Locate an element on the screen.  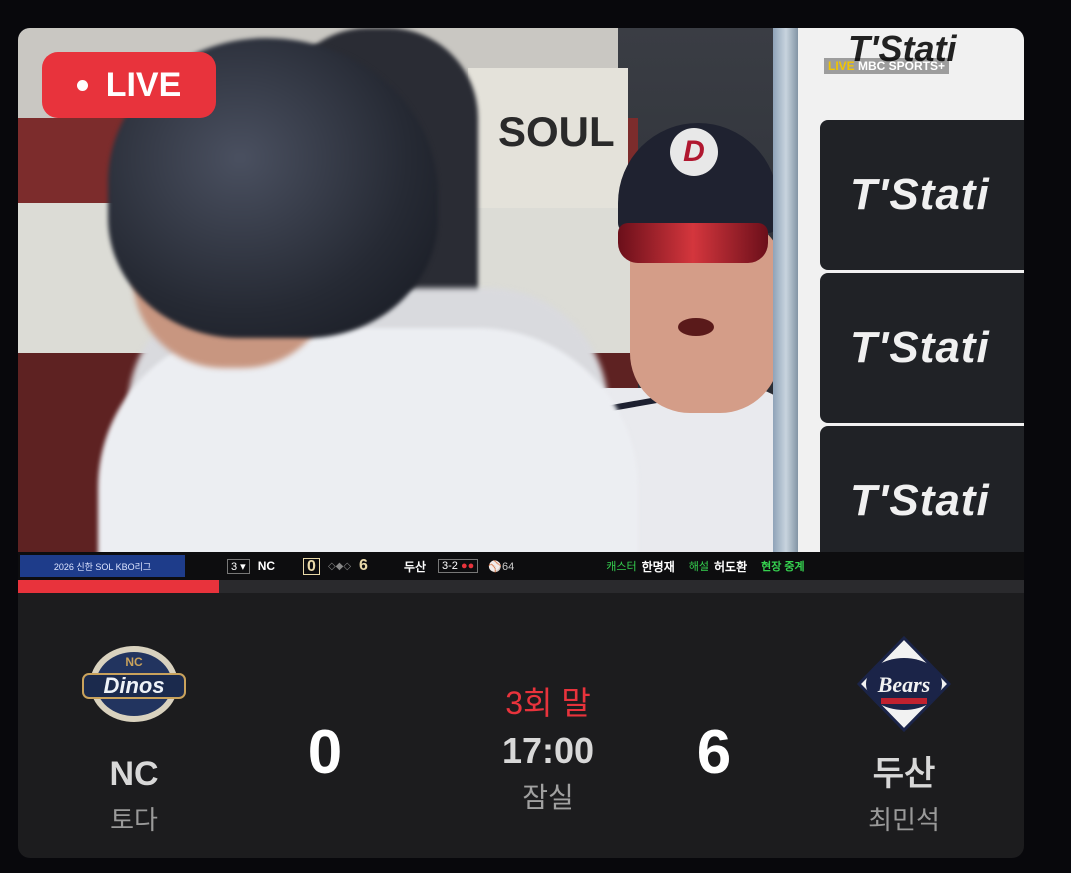
outs-icon: ●● is located at coordinates (468, 566).